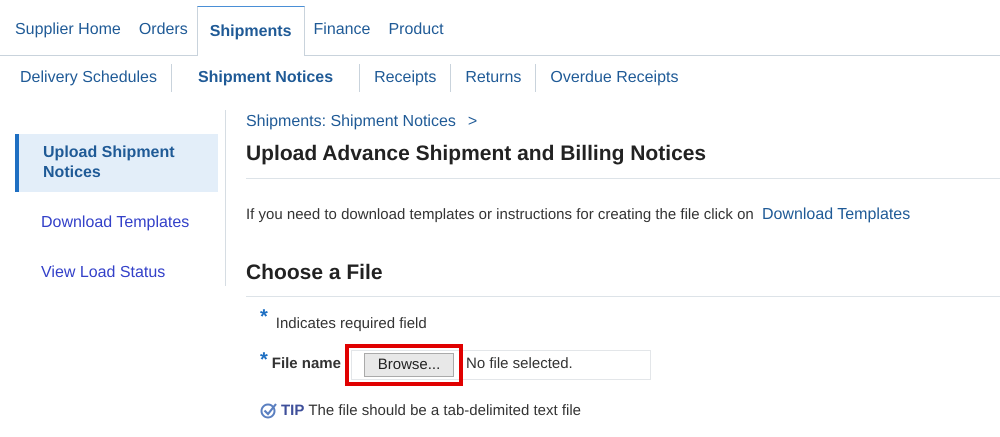  I want to click on nav-tab: Orders, so click(163, 30).